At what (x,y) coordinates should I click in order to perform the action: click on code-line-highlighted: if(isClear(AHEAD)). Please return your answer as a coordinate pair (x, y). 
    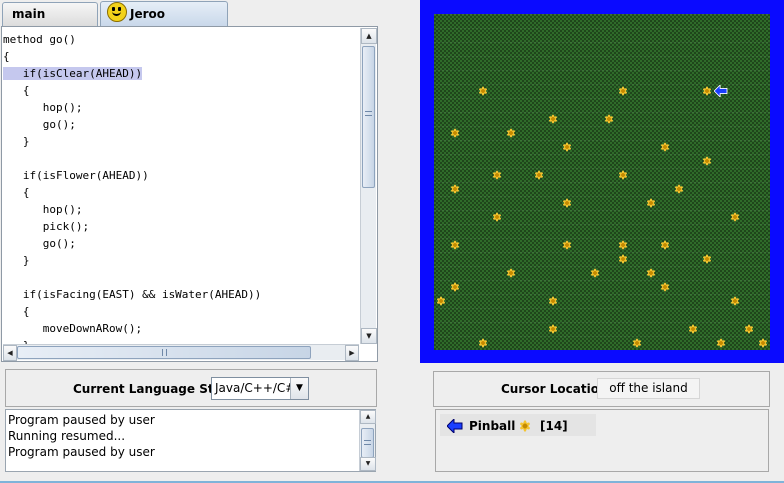
    Looking at the image, I should click on (181, 73).